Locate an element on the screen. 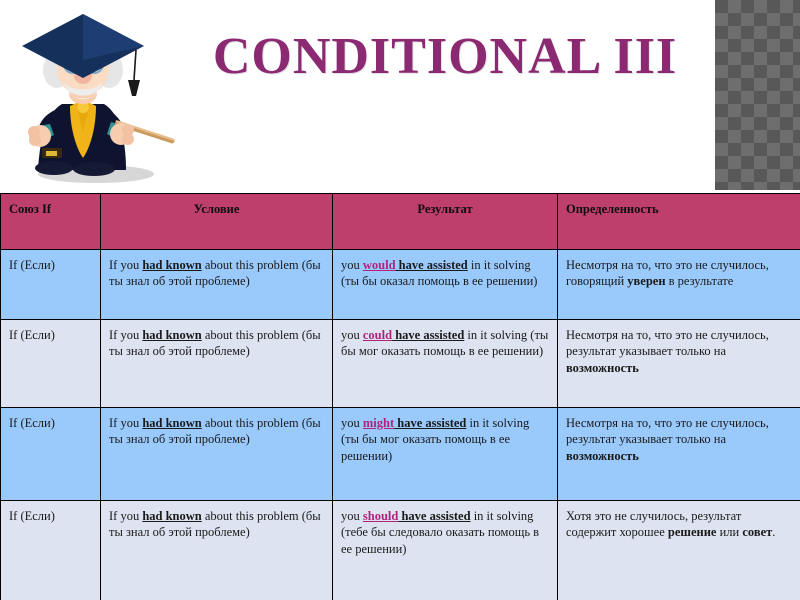 Image resolution: width=800 pixels, height=600 pixels. certainty-bold: уверен is located at coordinates (646, 281).